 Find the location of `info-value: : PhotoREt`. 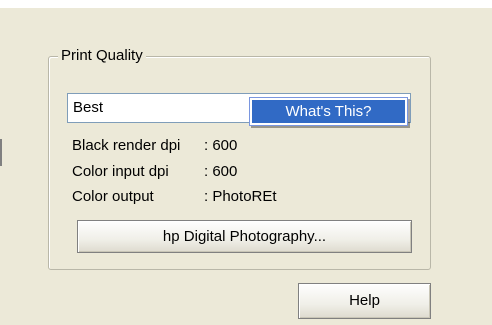

info-value: : PhotoREt is located at coordinates (240, 196).